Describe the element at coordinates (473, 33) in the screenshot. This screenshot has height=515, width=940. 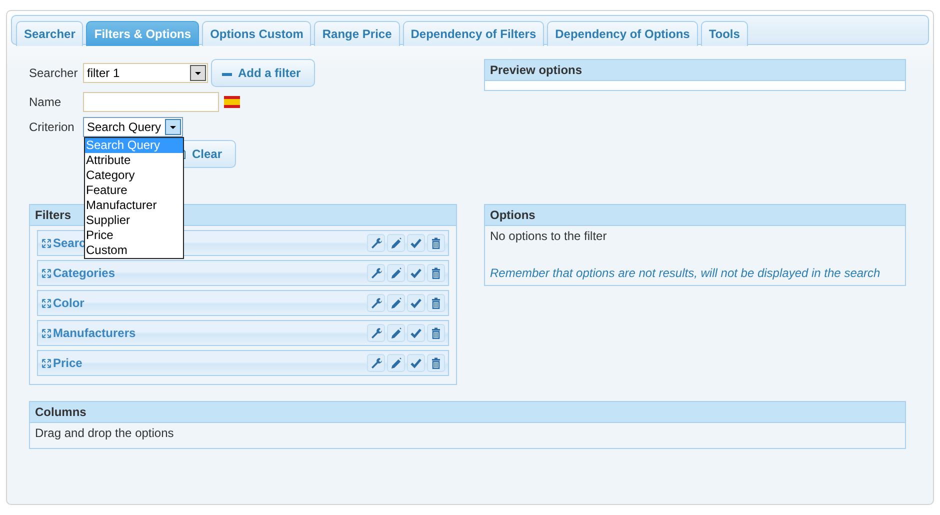
I see `tab: Dependency of Filters` at that location.